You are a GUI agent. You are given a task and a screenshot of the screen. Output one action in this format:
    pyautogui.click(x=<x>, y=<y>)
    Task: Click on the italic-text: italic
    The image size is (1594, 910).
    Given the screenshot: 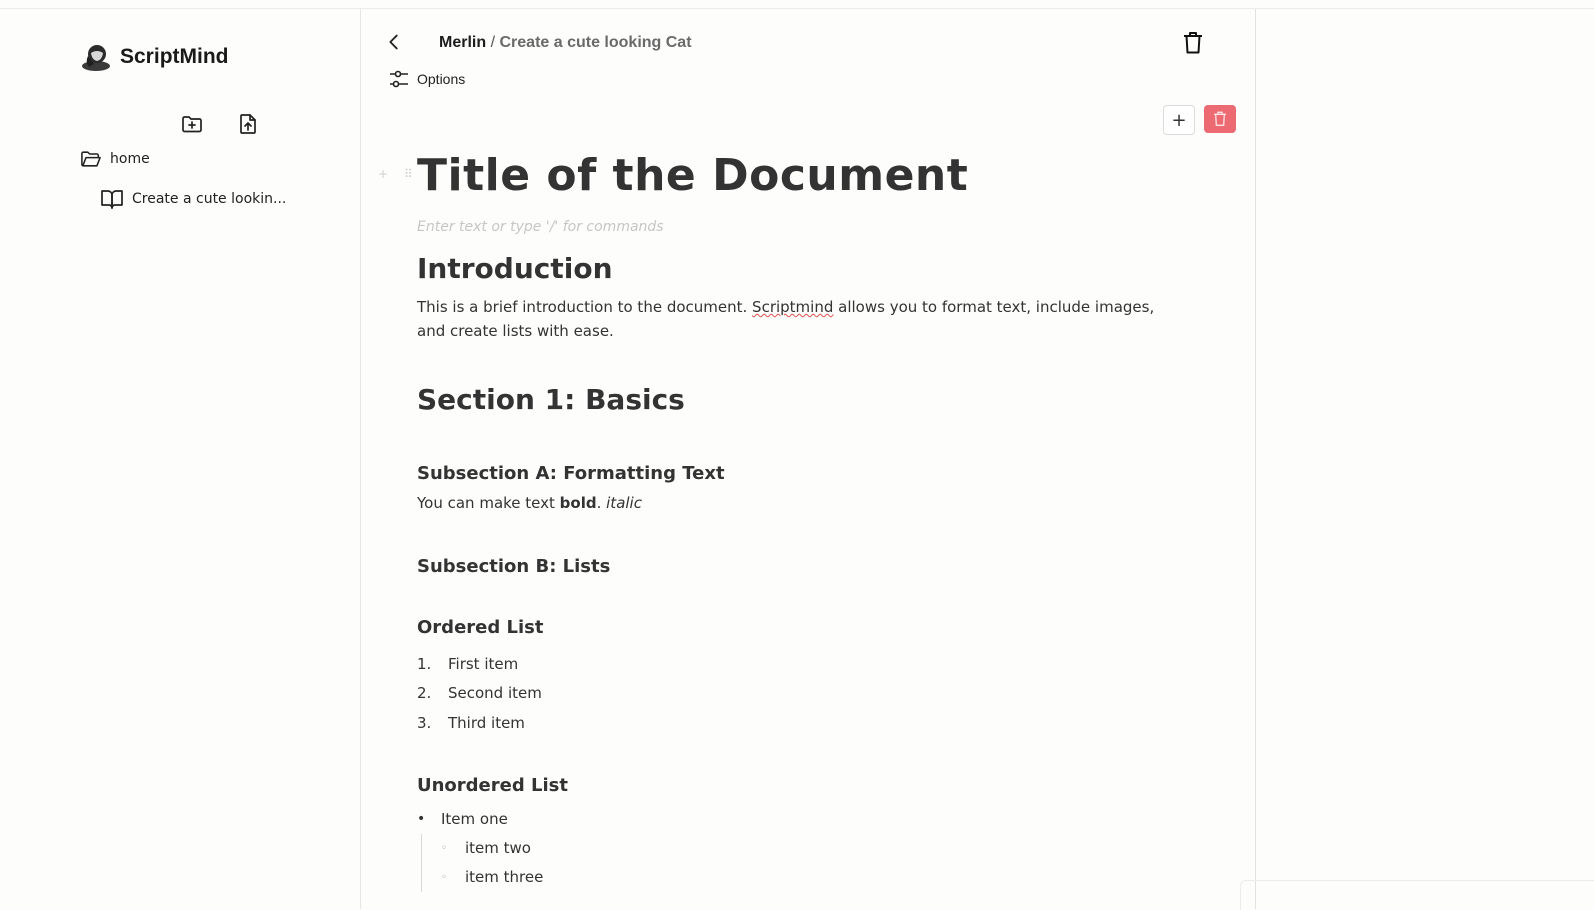 What is the action you would take?
    pyautogui.click(x=624, y=503)
    